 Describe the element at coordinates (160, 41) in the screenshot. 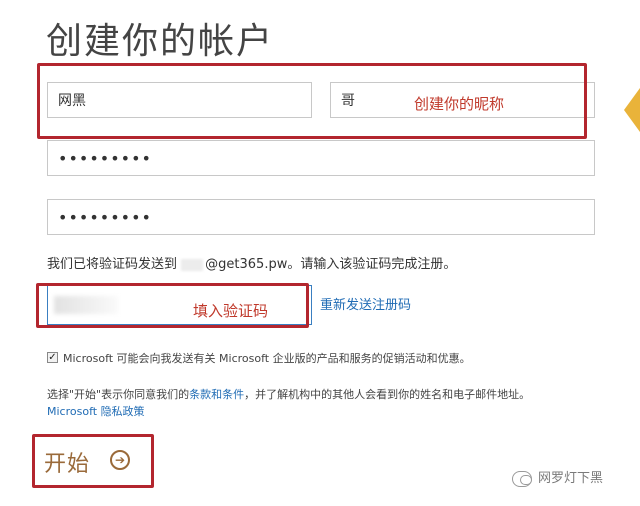

I see `page-title: 创建你的帐户` at that location.